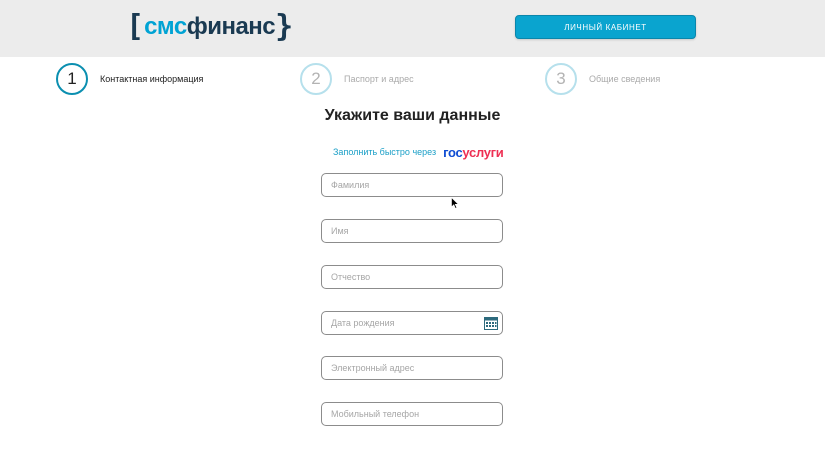 This screenshot has height=456, width=825. What do you see at coordinates (455, 203) in the screenshot?
I see `mouse-pointer-icon` at bounding box center [455, 203].